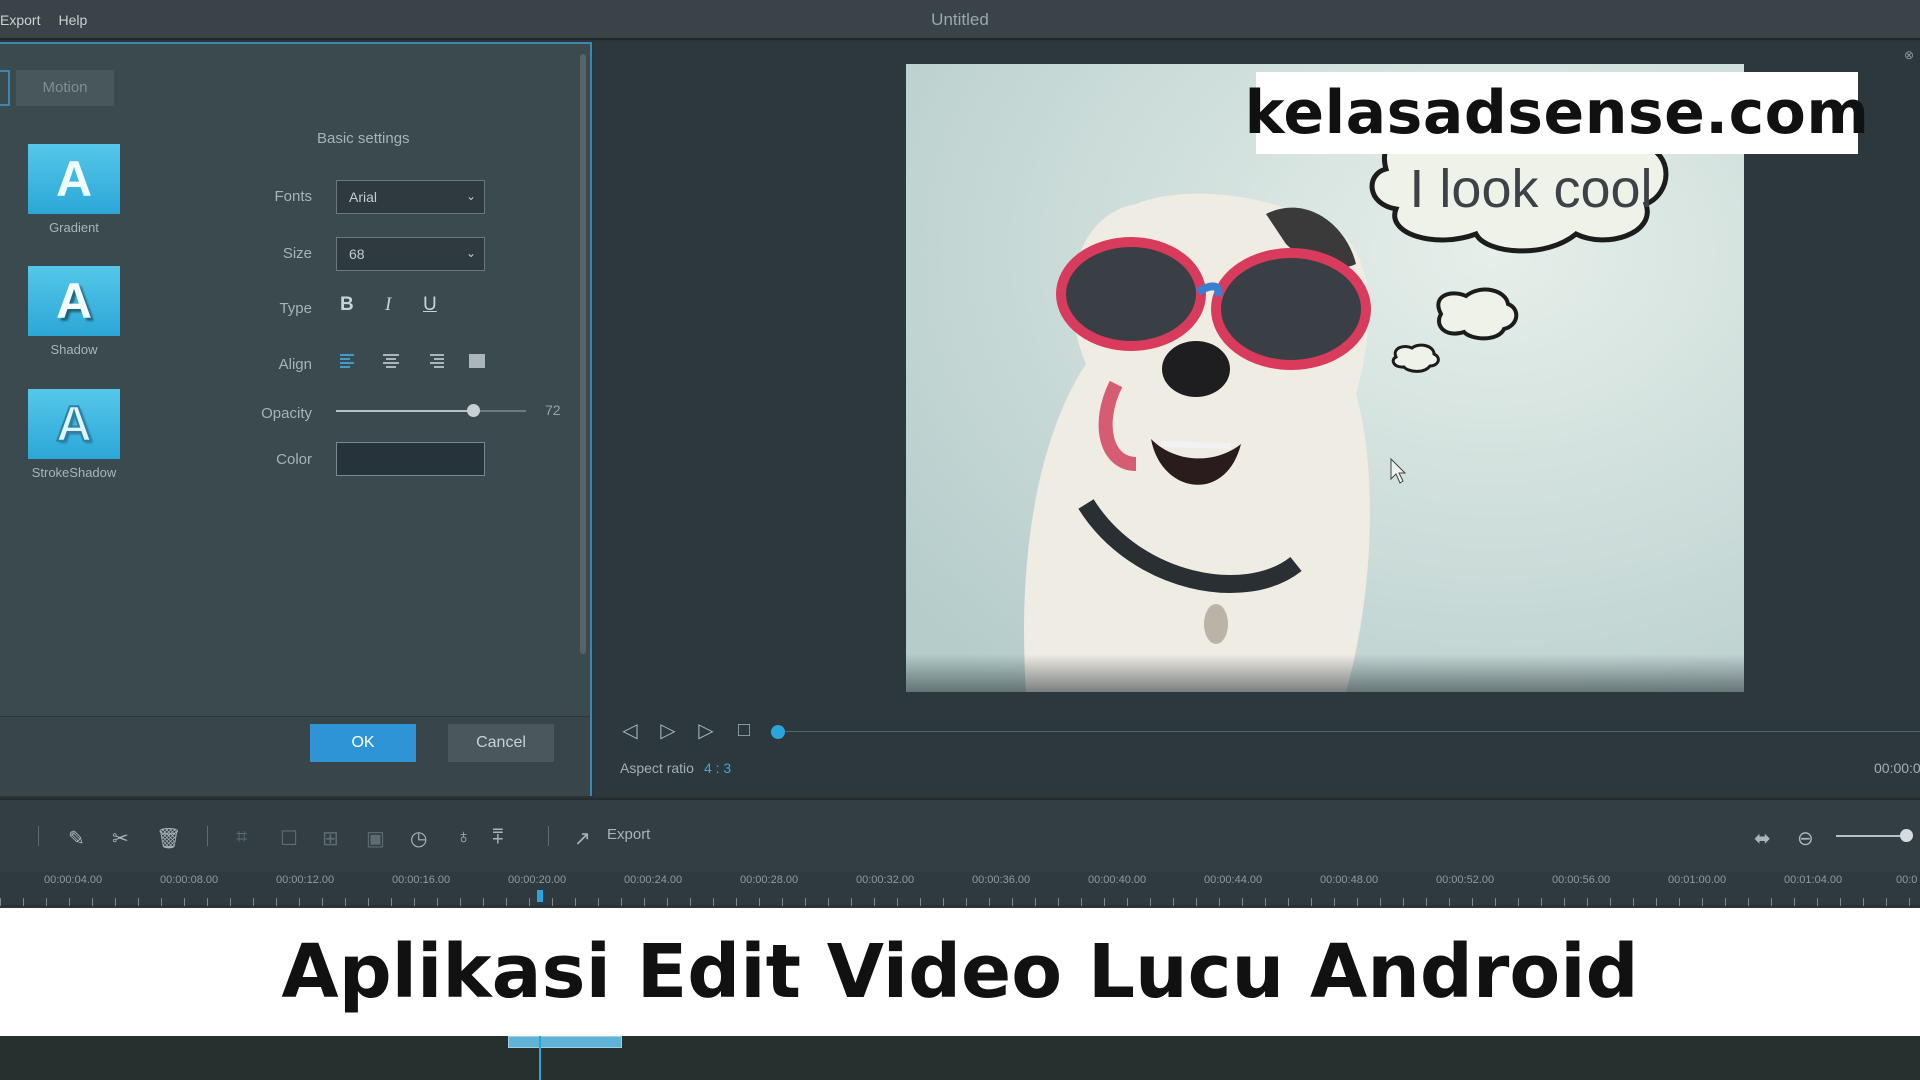  Describe the element at coordinates (74, 301) in the screenshot. I see `preset-shadow-thumbnail: A` at that location.